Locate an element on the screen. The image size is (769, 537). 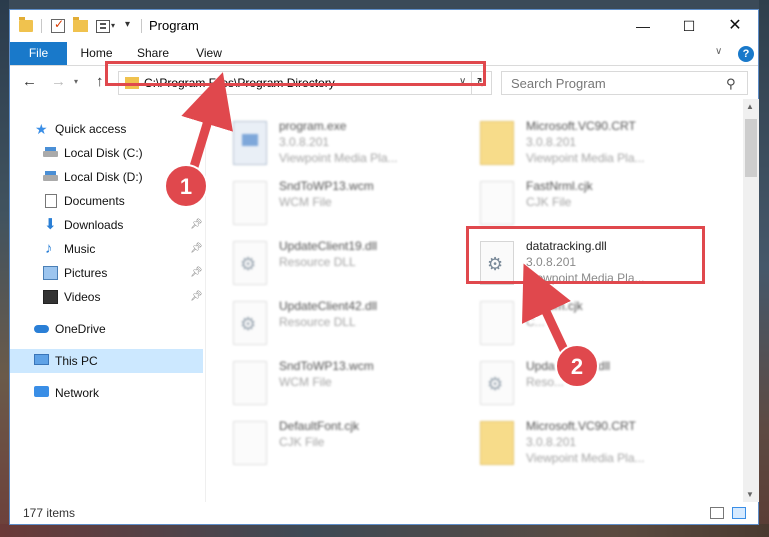
network-icon is located at coordinates (41, 391).